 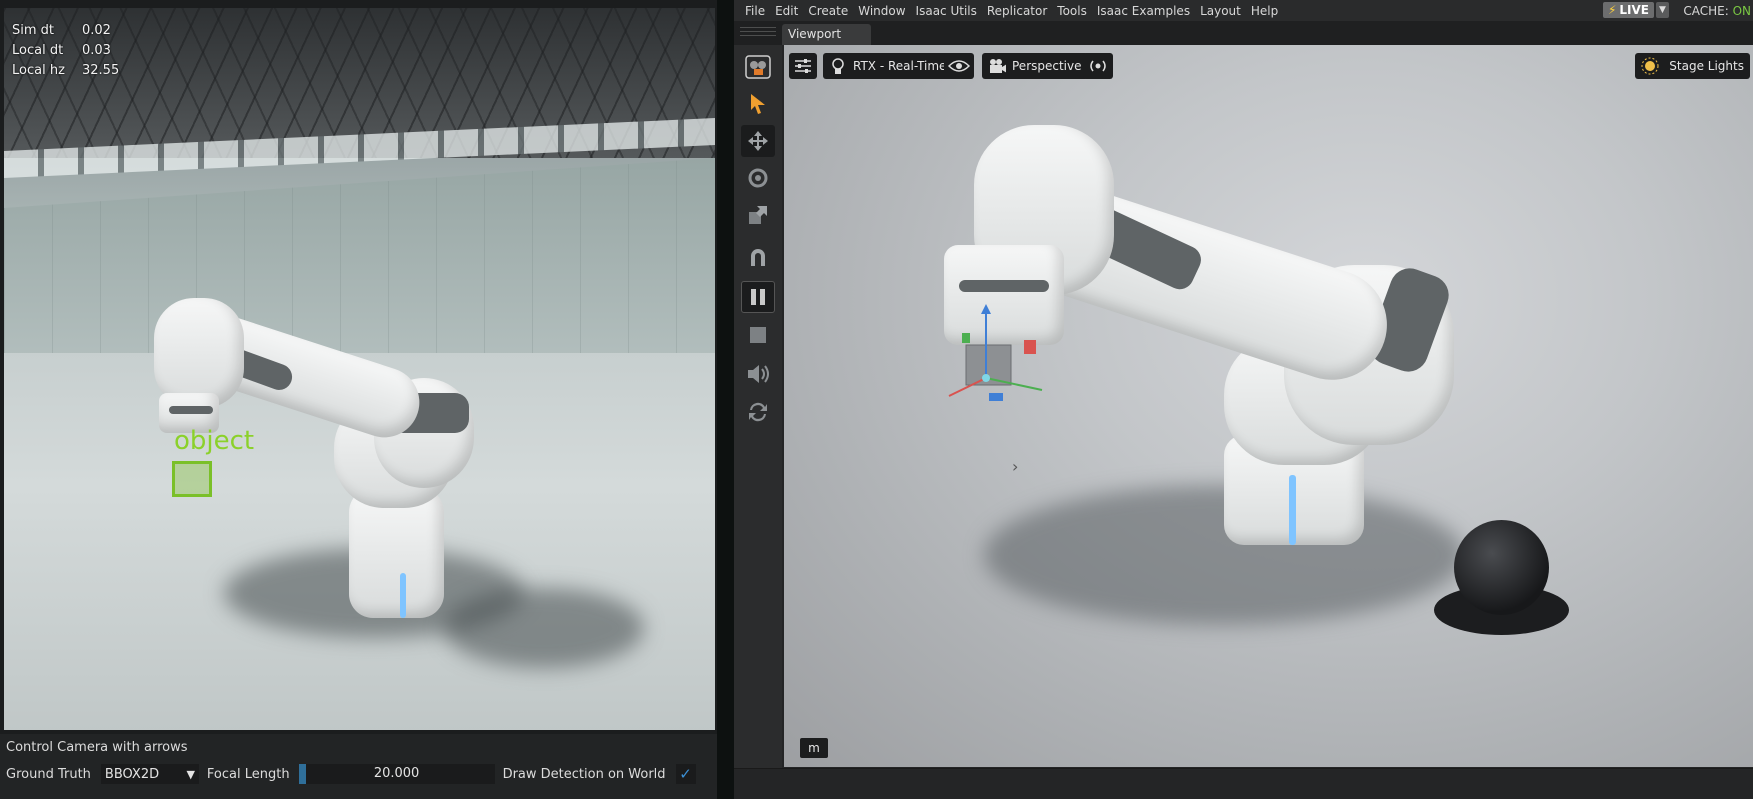 I want to click on camera-button: Perspective, so click(x=1035, y=66).